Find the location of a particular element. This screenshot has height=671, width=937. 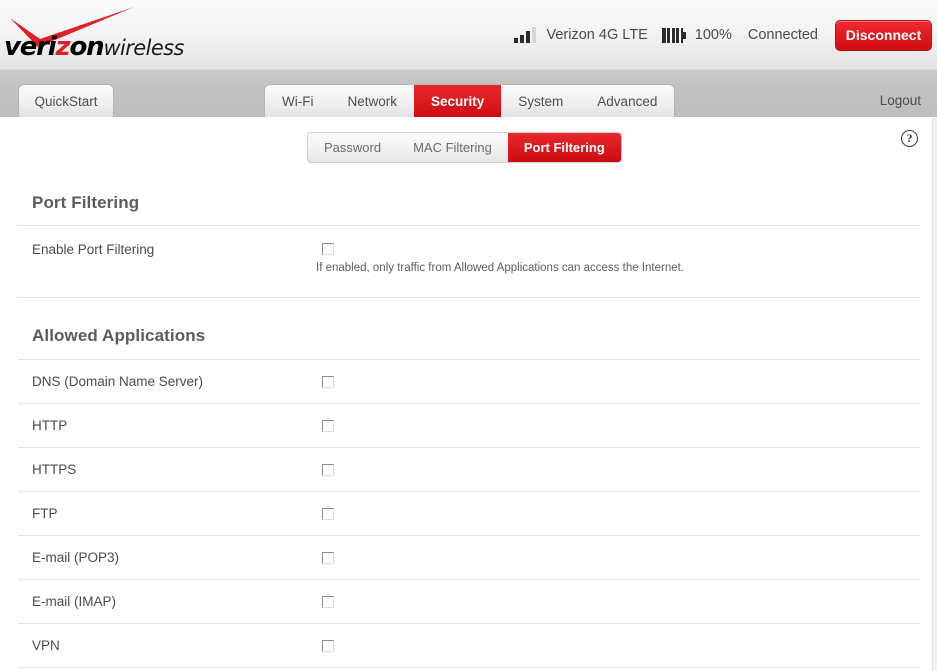

enable-port-filtering-checkbox is located at coordinates (328, 249).